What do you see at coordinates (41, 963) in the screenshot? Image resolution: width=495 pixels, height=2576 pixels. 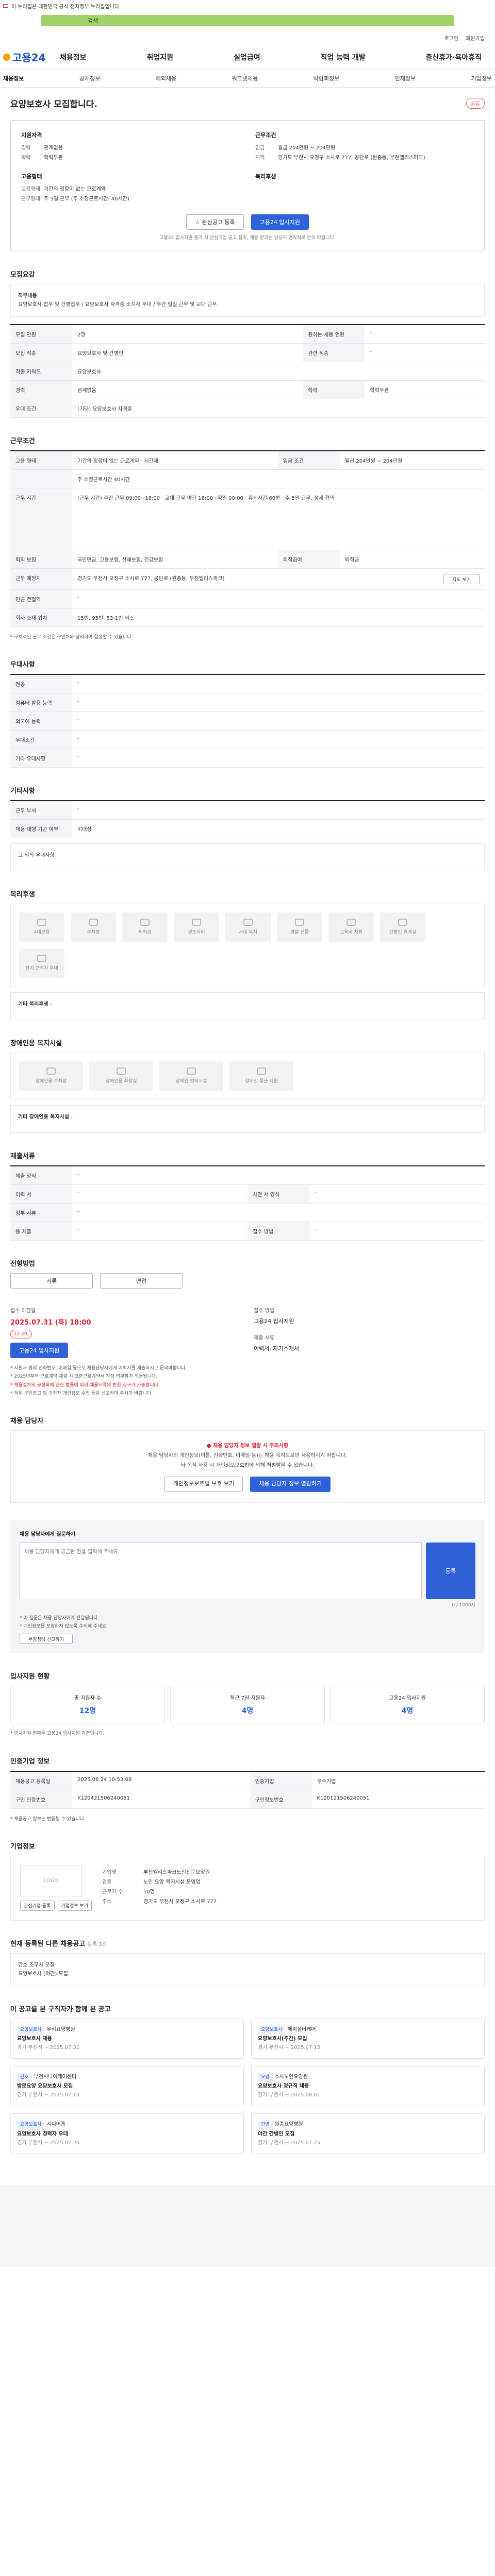 I see `benefit-item: 장기 근속자 우대` at bounding box center [41, 963].